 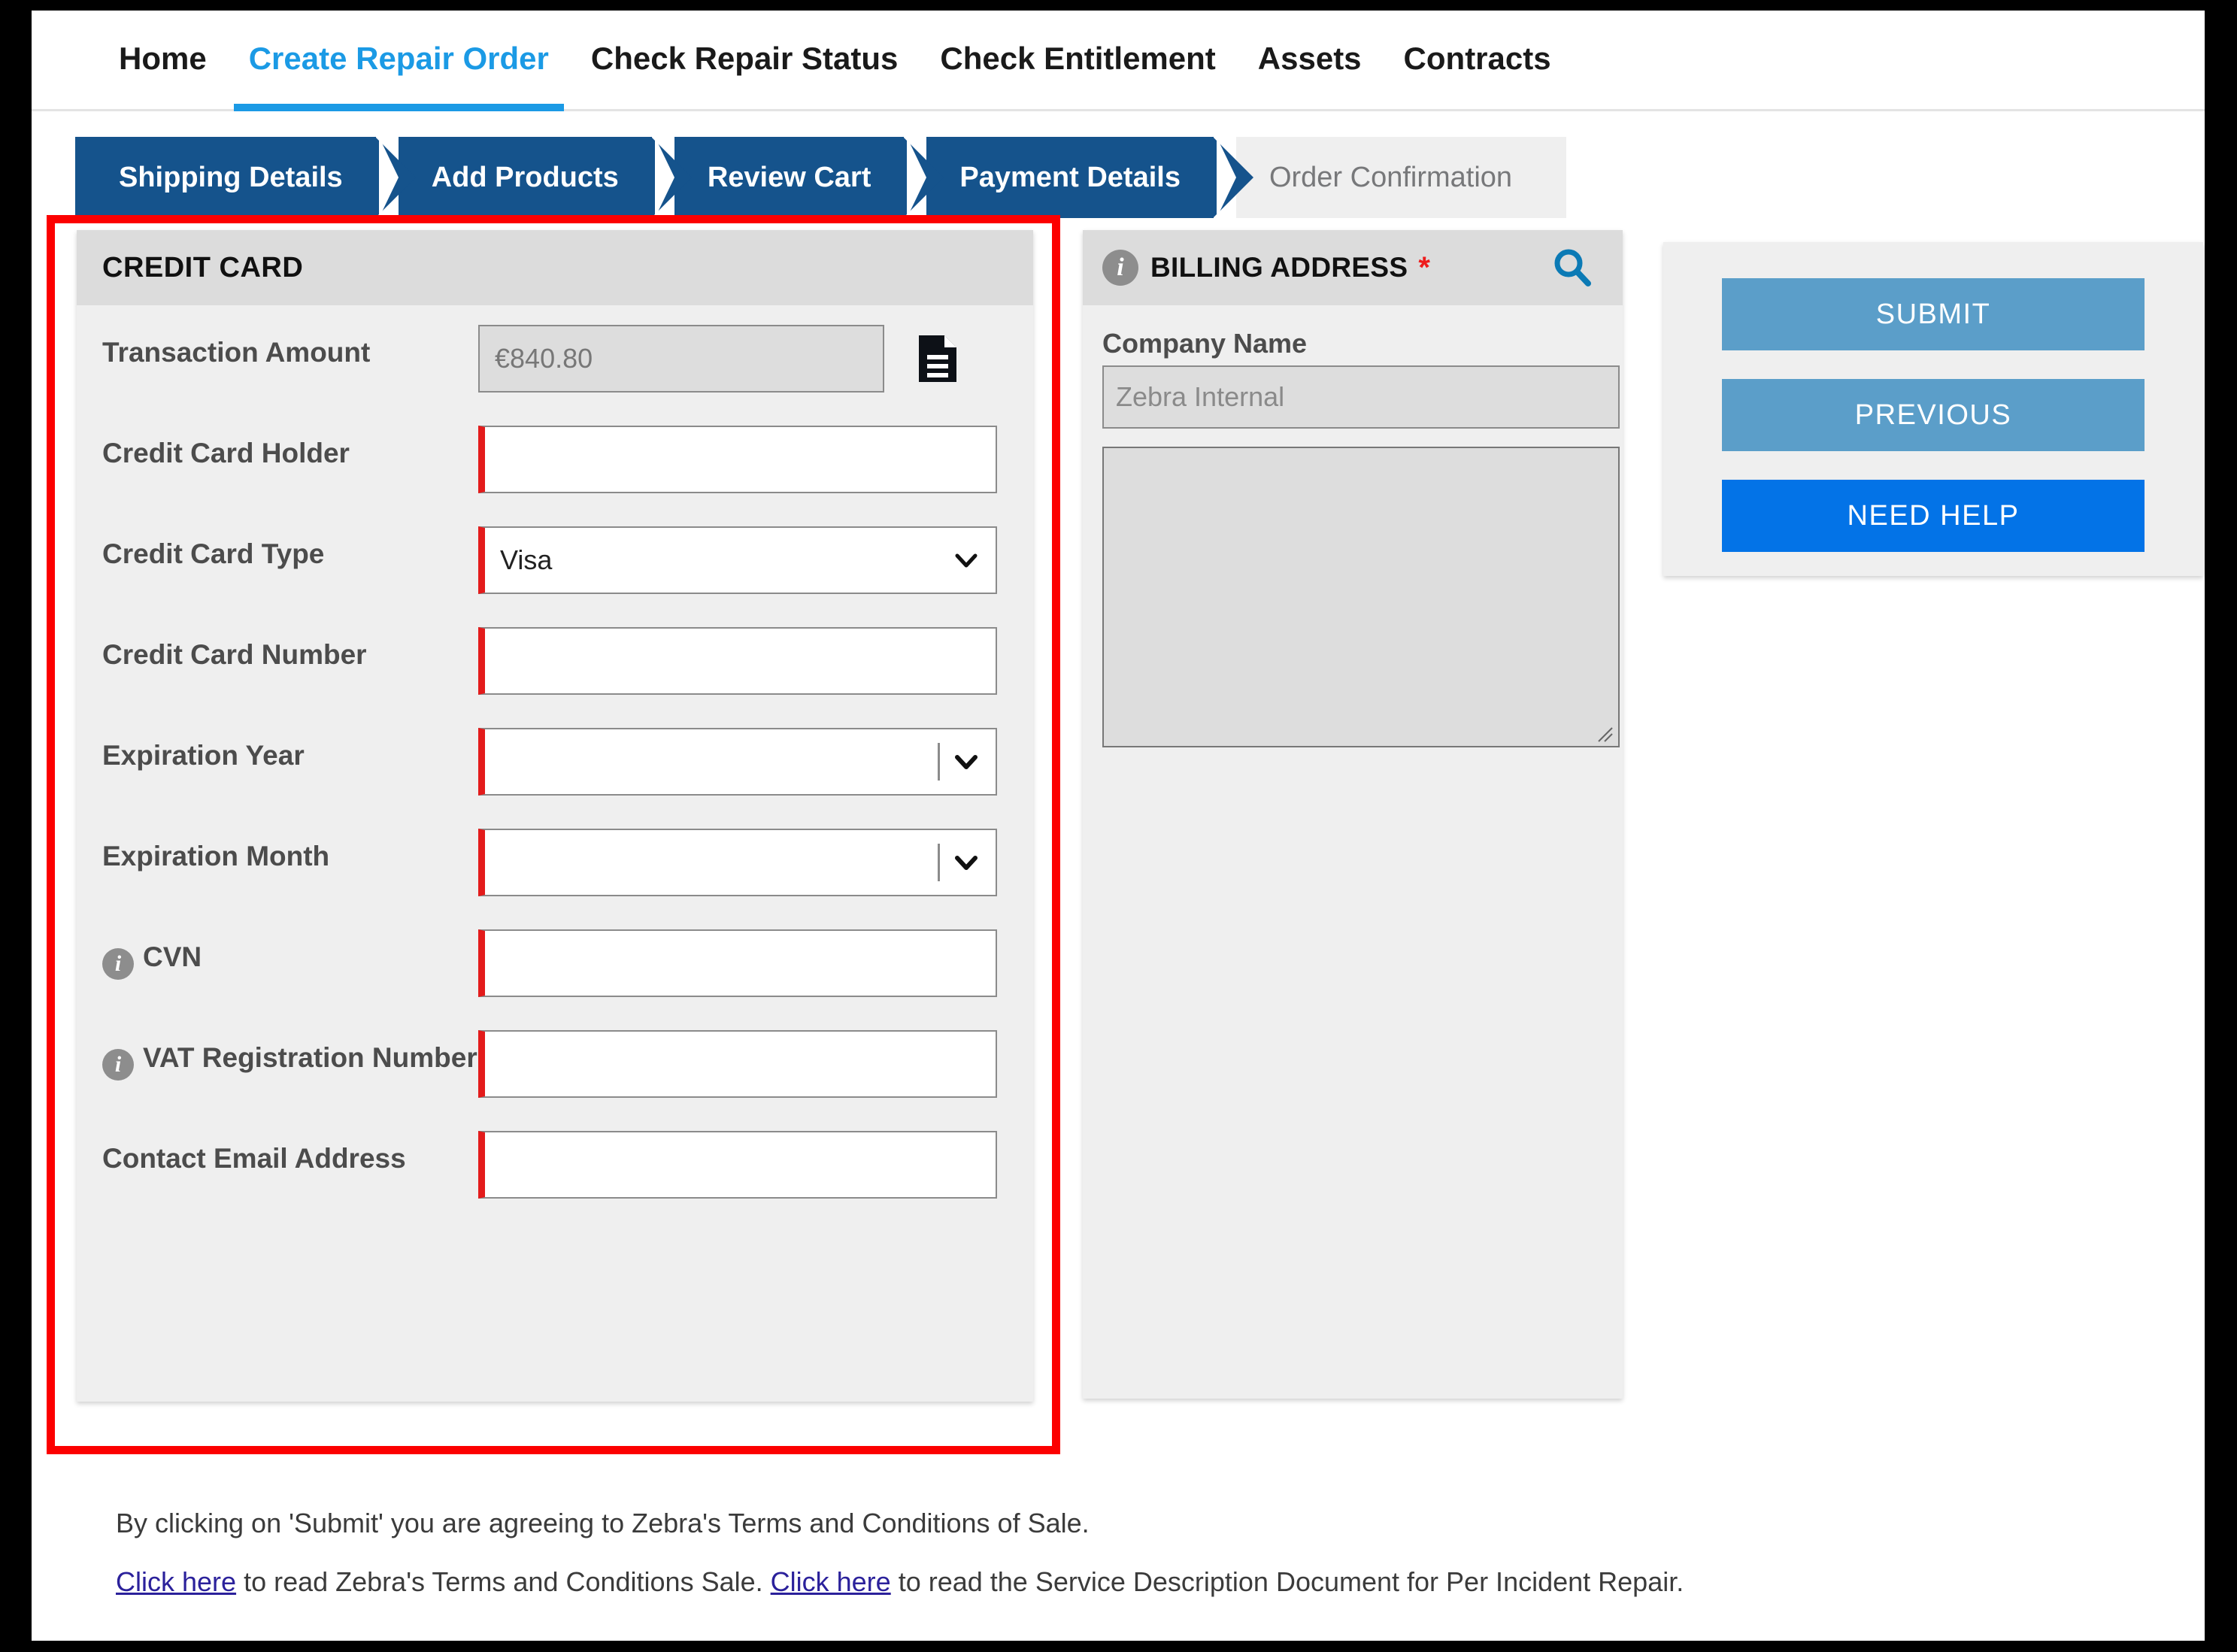 I want to click on nav-item-assets: Assets, so click(x=1310, y=61).